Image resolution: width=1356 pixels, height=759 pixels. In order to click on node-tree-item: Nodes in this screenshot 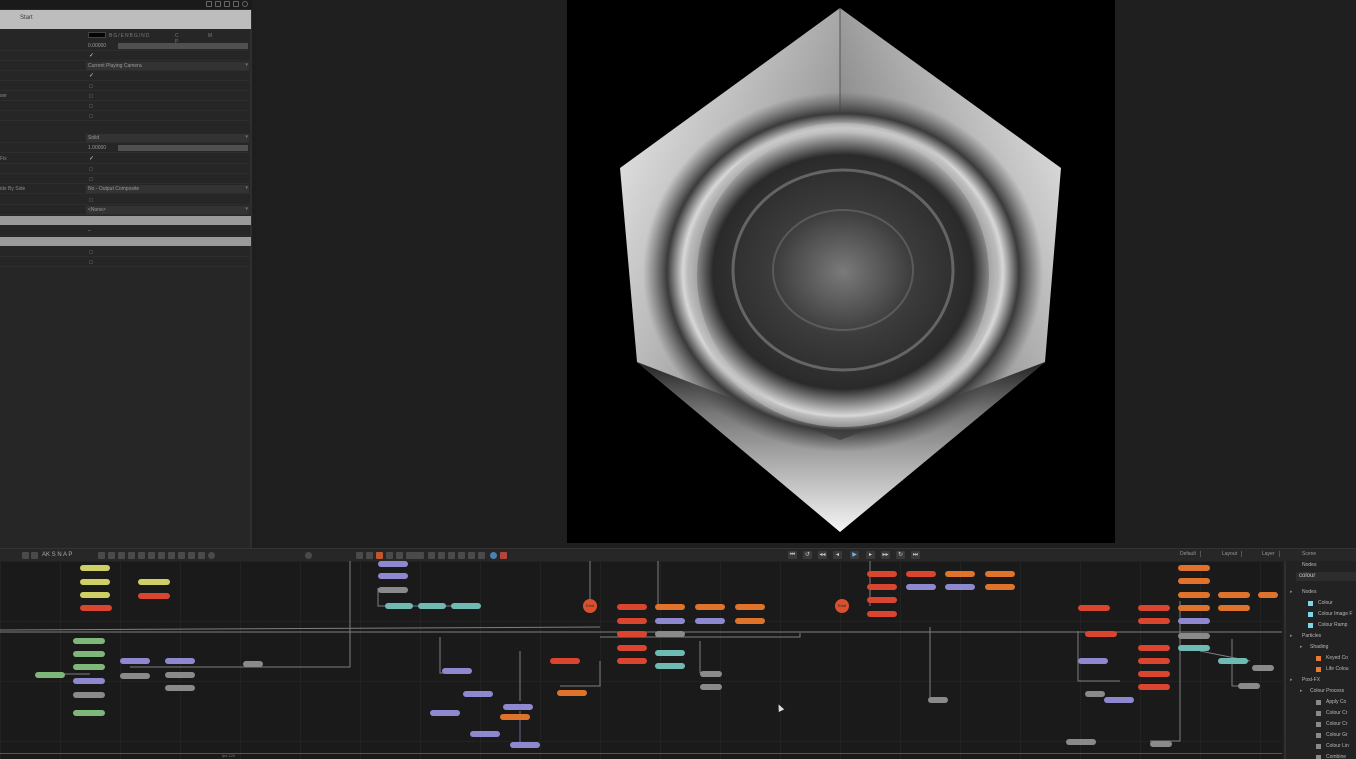, I will do `click(1309, 592)`.